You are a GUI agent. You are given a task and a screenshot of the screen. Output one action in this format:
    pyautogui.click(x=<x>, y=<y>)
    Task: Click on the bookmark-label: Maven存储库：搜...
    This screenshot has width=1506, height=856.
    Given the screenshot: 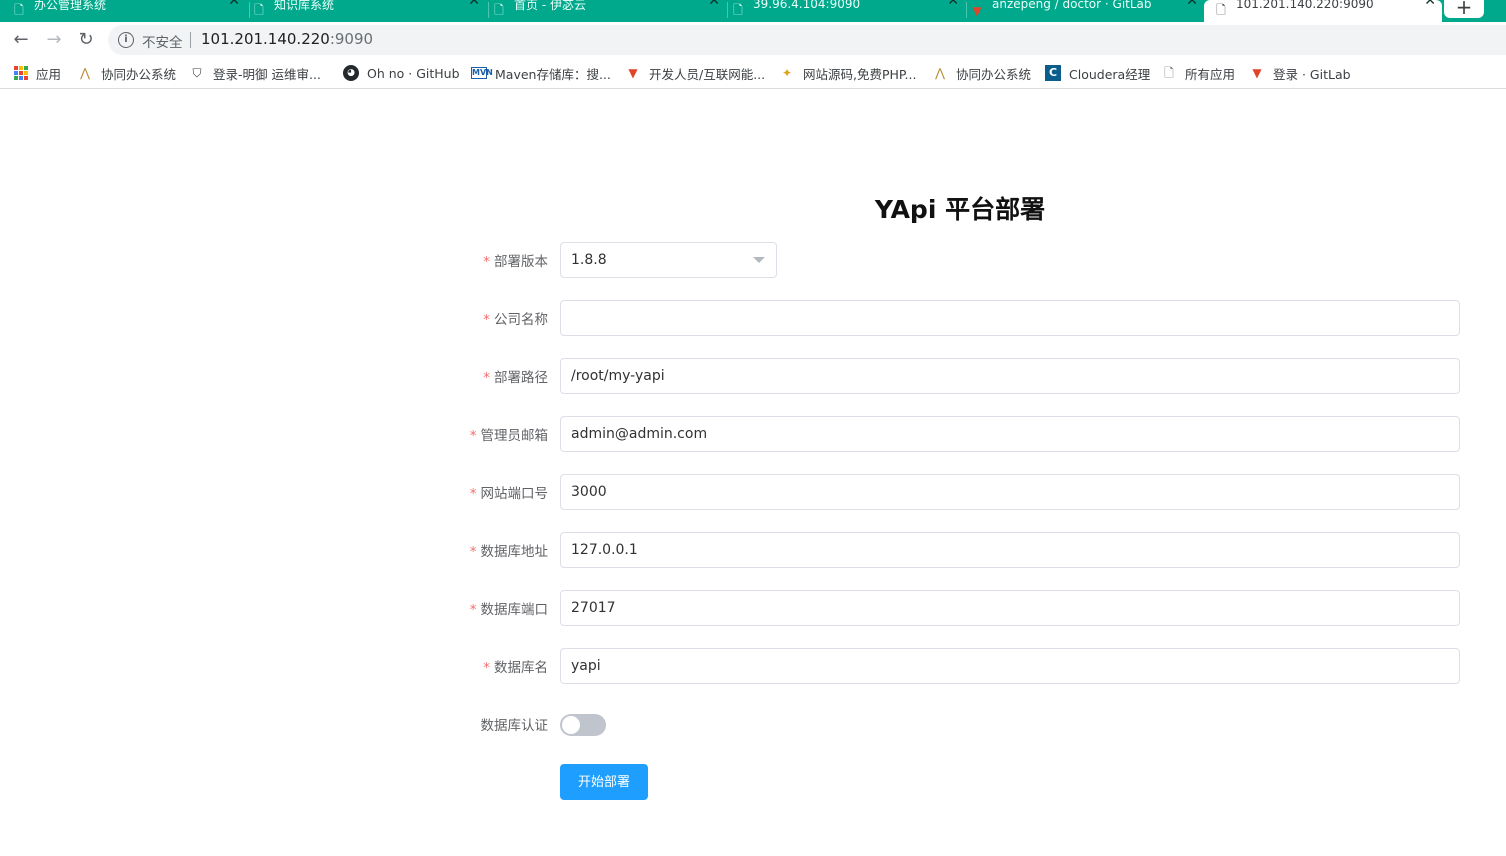 What is the action you would take?
    pyautogui.click(x=553, y=74)
    